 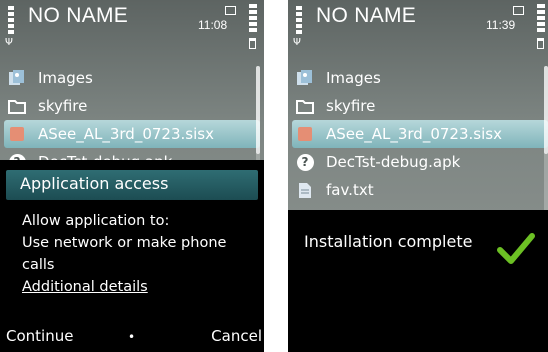 I want to click on list-item: ? DecTst-debug.apk, so click(x=418, y=162).